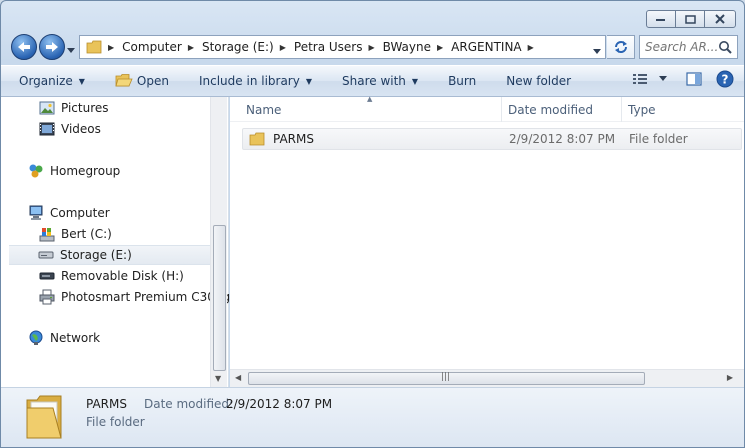 The height and width of the screenshot is (448, 745). I want to click on nav-item-videos: Videos, so click(70, 129).